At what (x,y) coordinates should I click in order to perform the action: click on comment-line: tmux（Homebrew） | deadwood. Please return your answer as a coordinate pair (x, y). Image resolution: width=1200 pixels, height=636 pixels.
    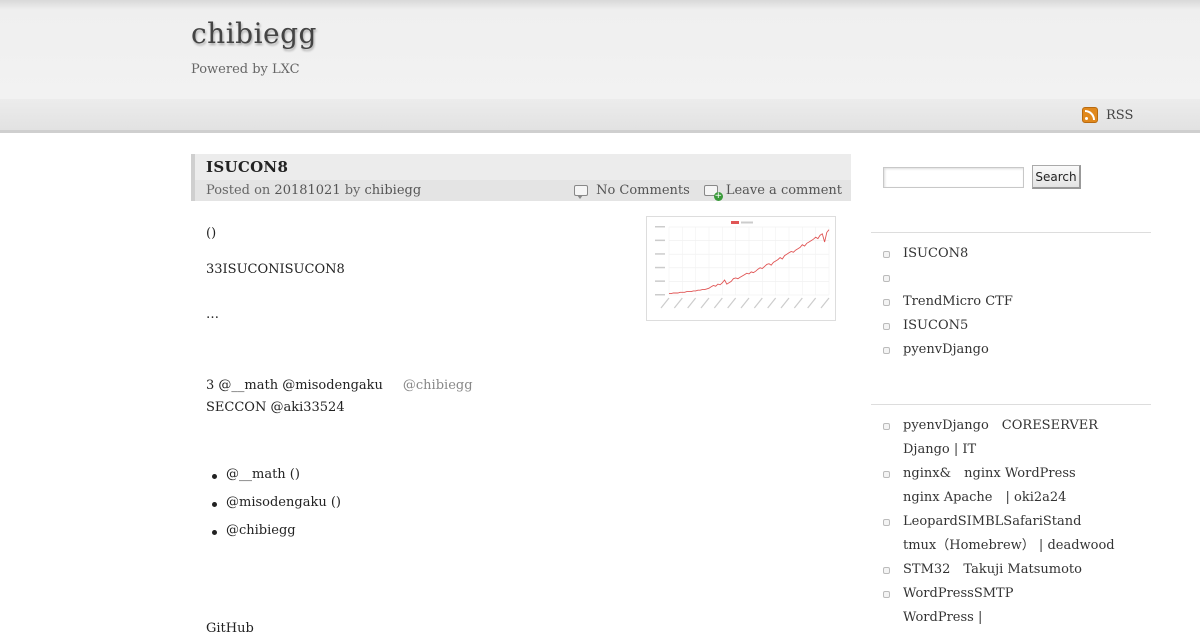
    Looking at the image, I should click on (1009, 545).